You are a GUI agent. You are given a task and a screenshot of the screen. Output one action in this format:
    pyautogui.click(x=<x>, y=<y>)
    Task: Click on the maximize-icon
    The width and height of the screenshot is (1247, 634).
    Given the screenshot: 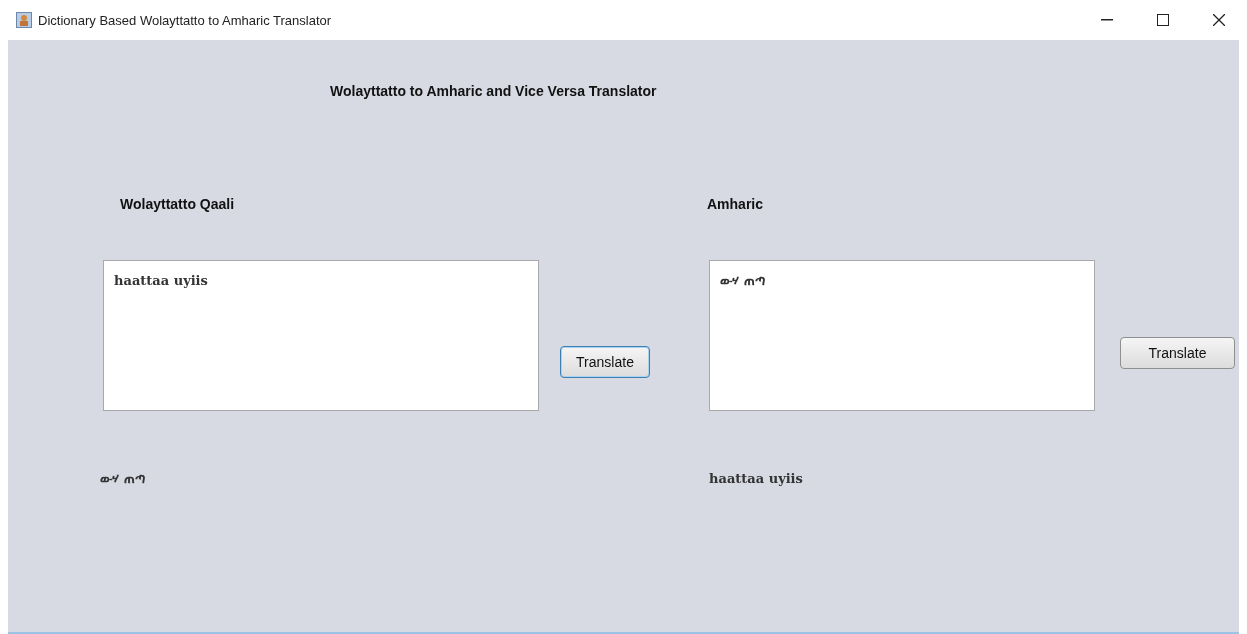 What is the action you would take?
    pyautogui.click(x=1163, y=20)
    